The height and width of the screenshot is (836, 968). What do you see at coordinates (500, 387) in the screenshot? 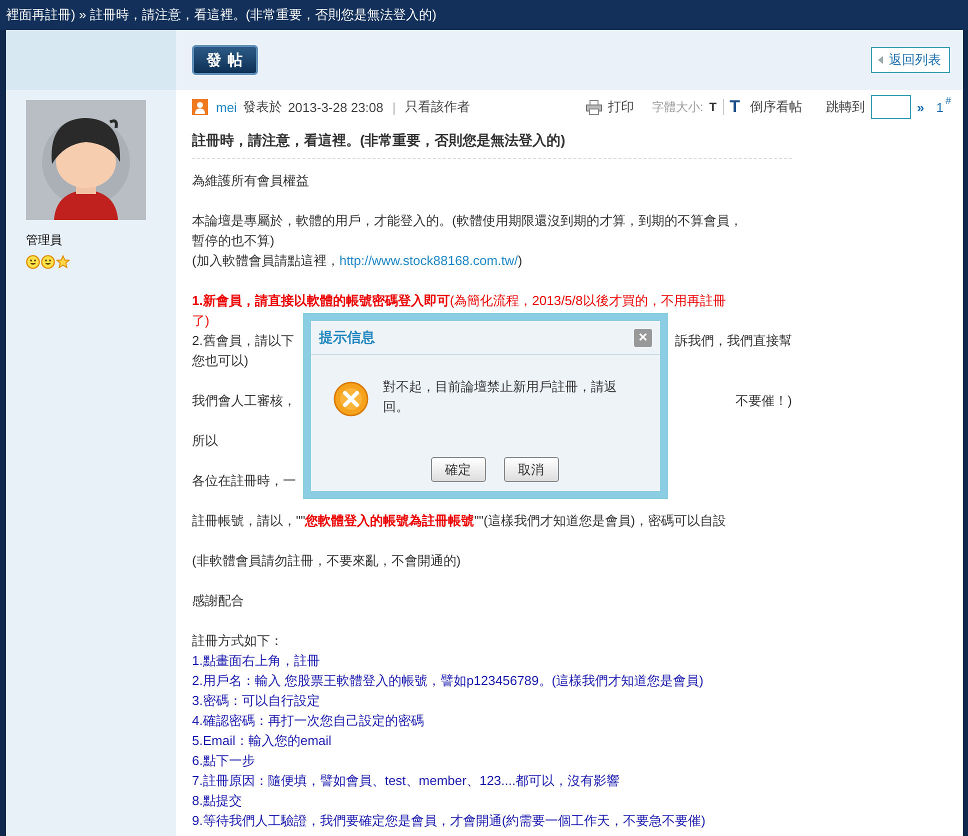
I see `dialog-message: 對不起，目前論壇禁止新用戶註冊，請返` at bounding box center [500, 387].